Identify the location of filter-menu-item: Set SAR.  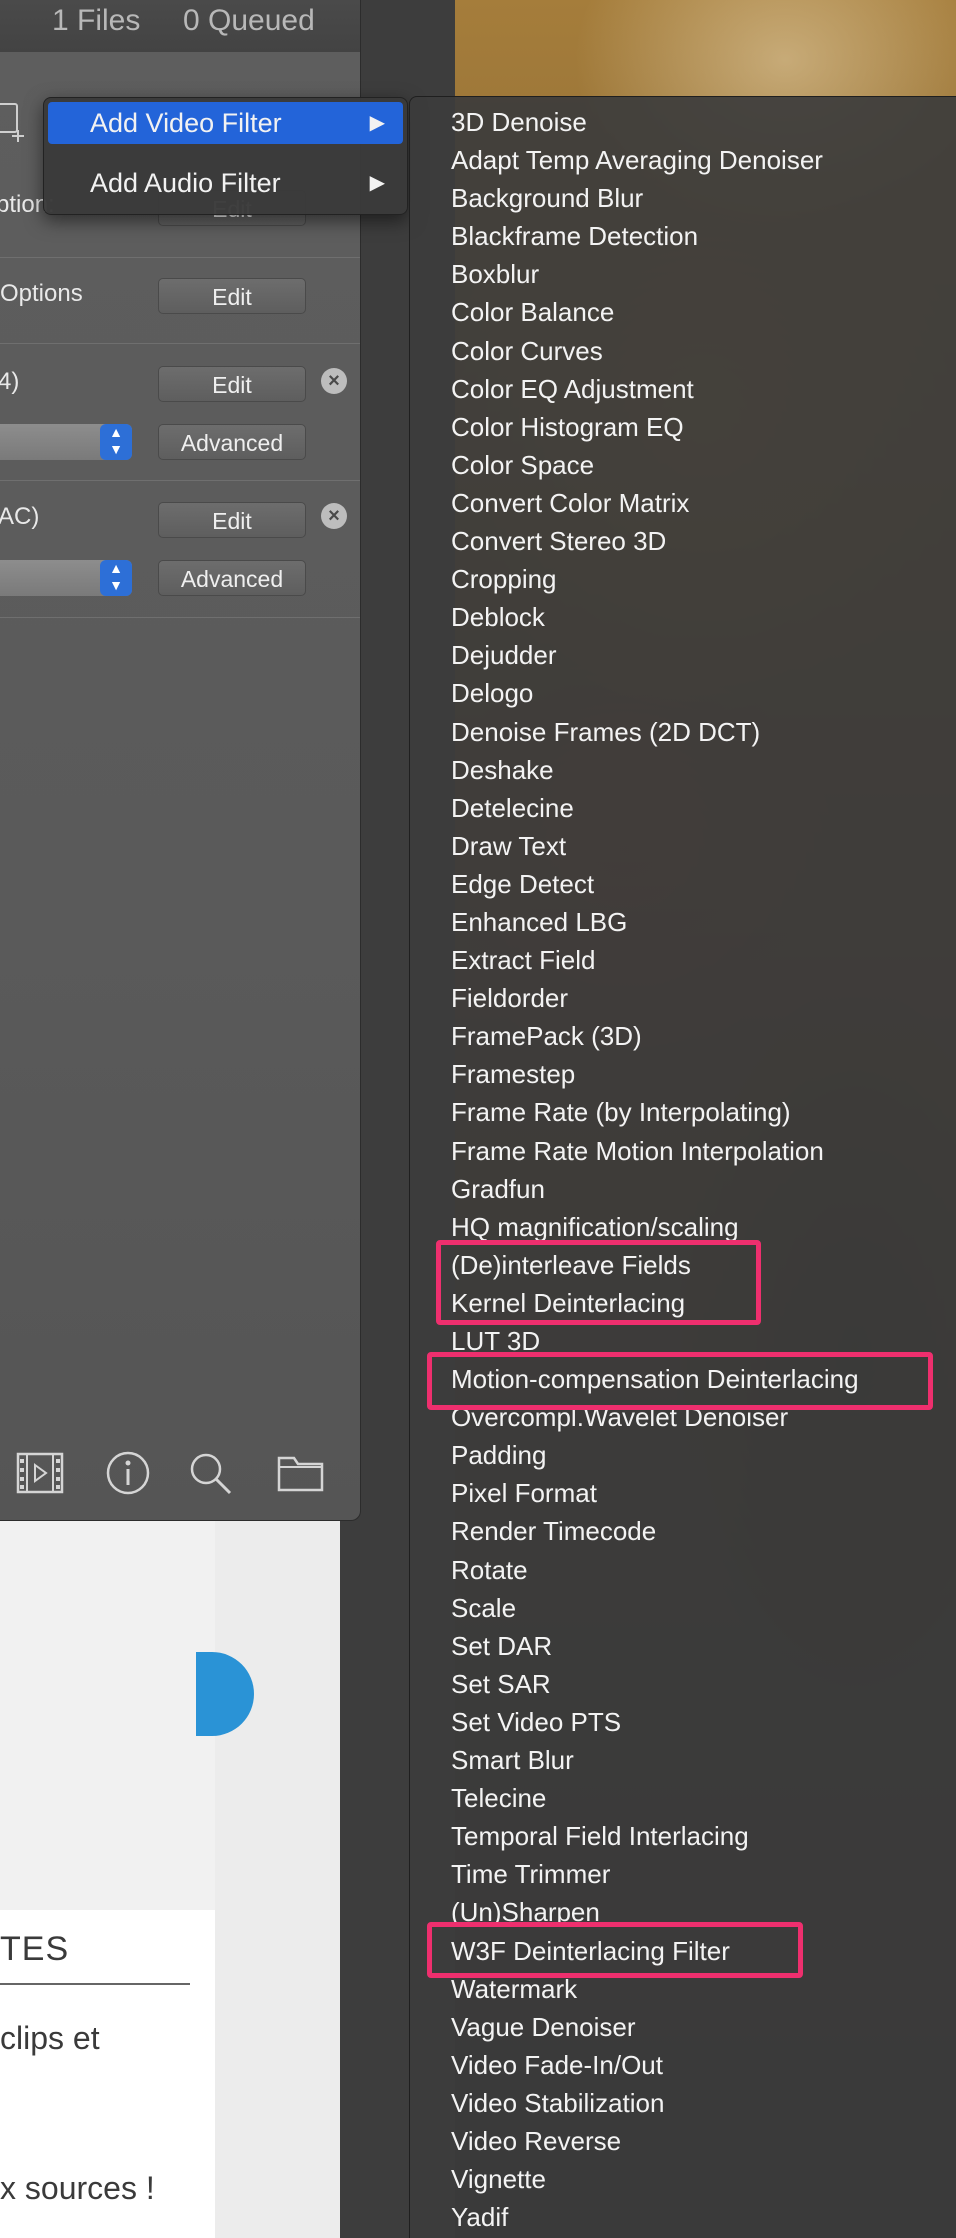
(683, 1684).